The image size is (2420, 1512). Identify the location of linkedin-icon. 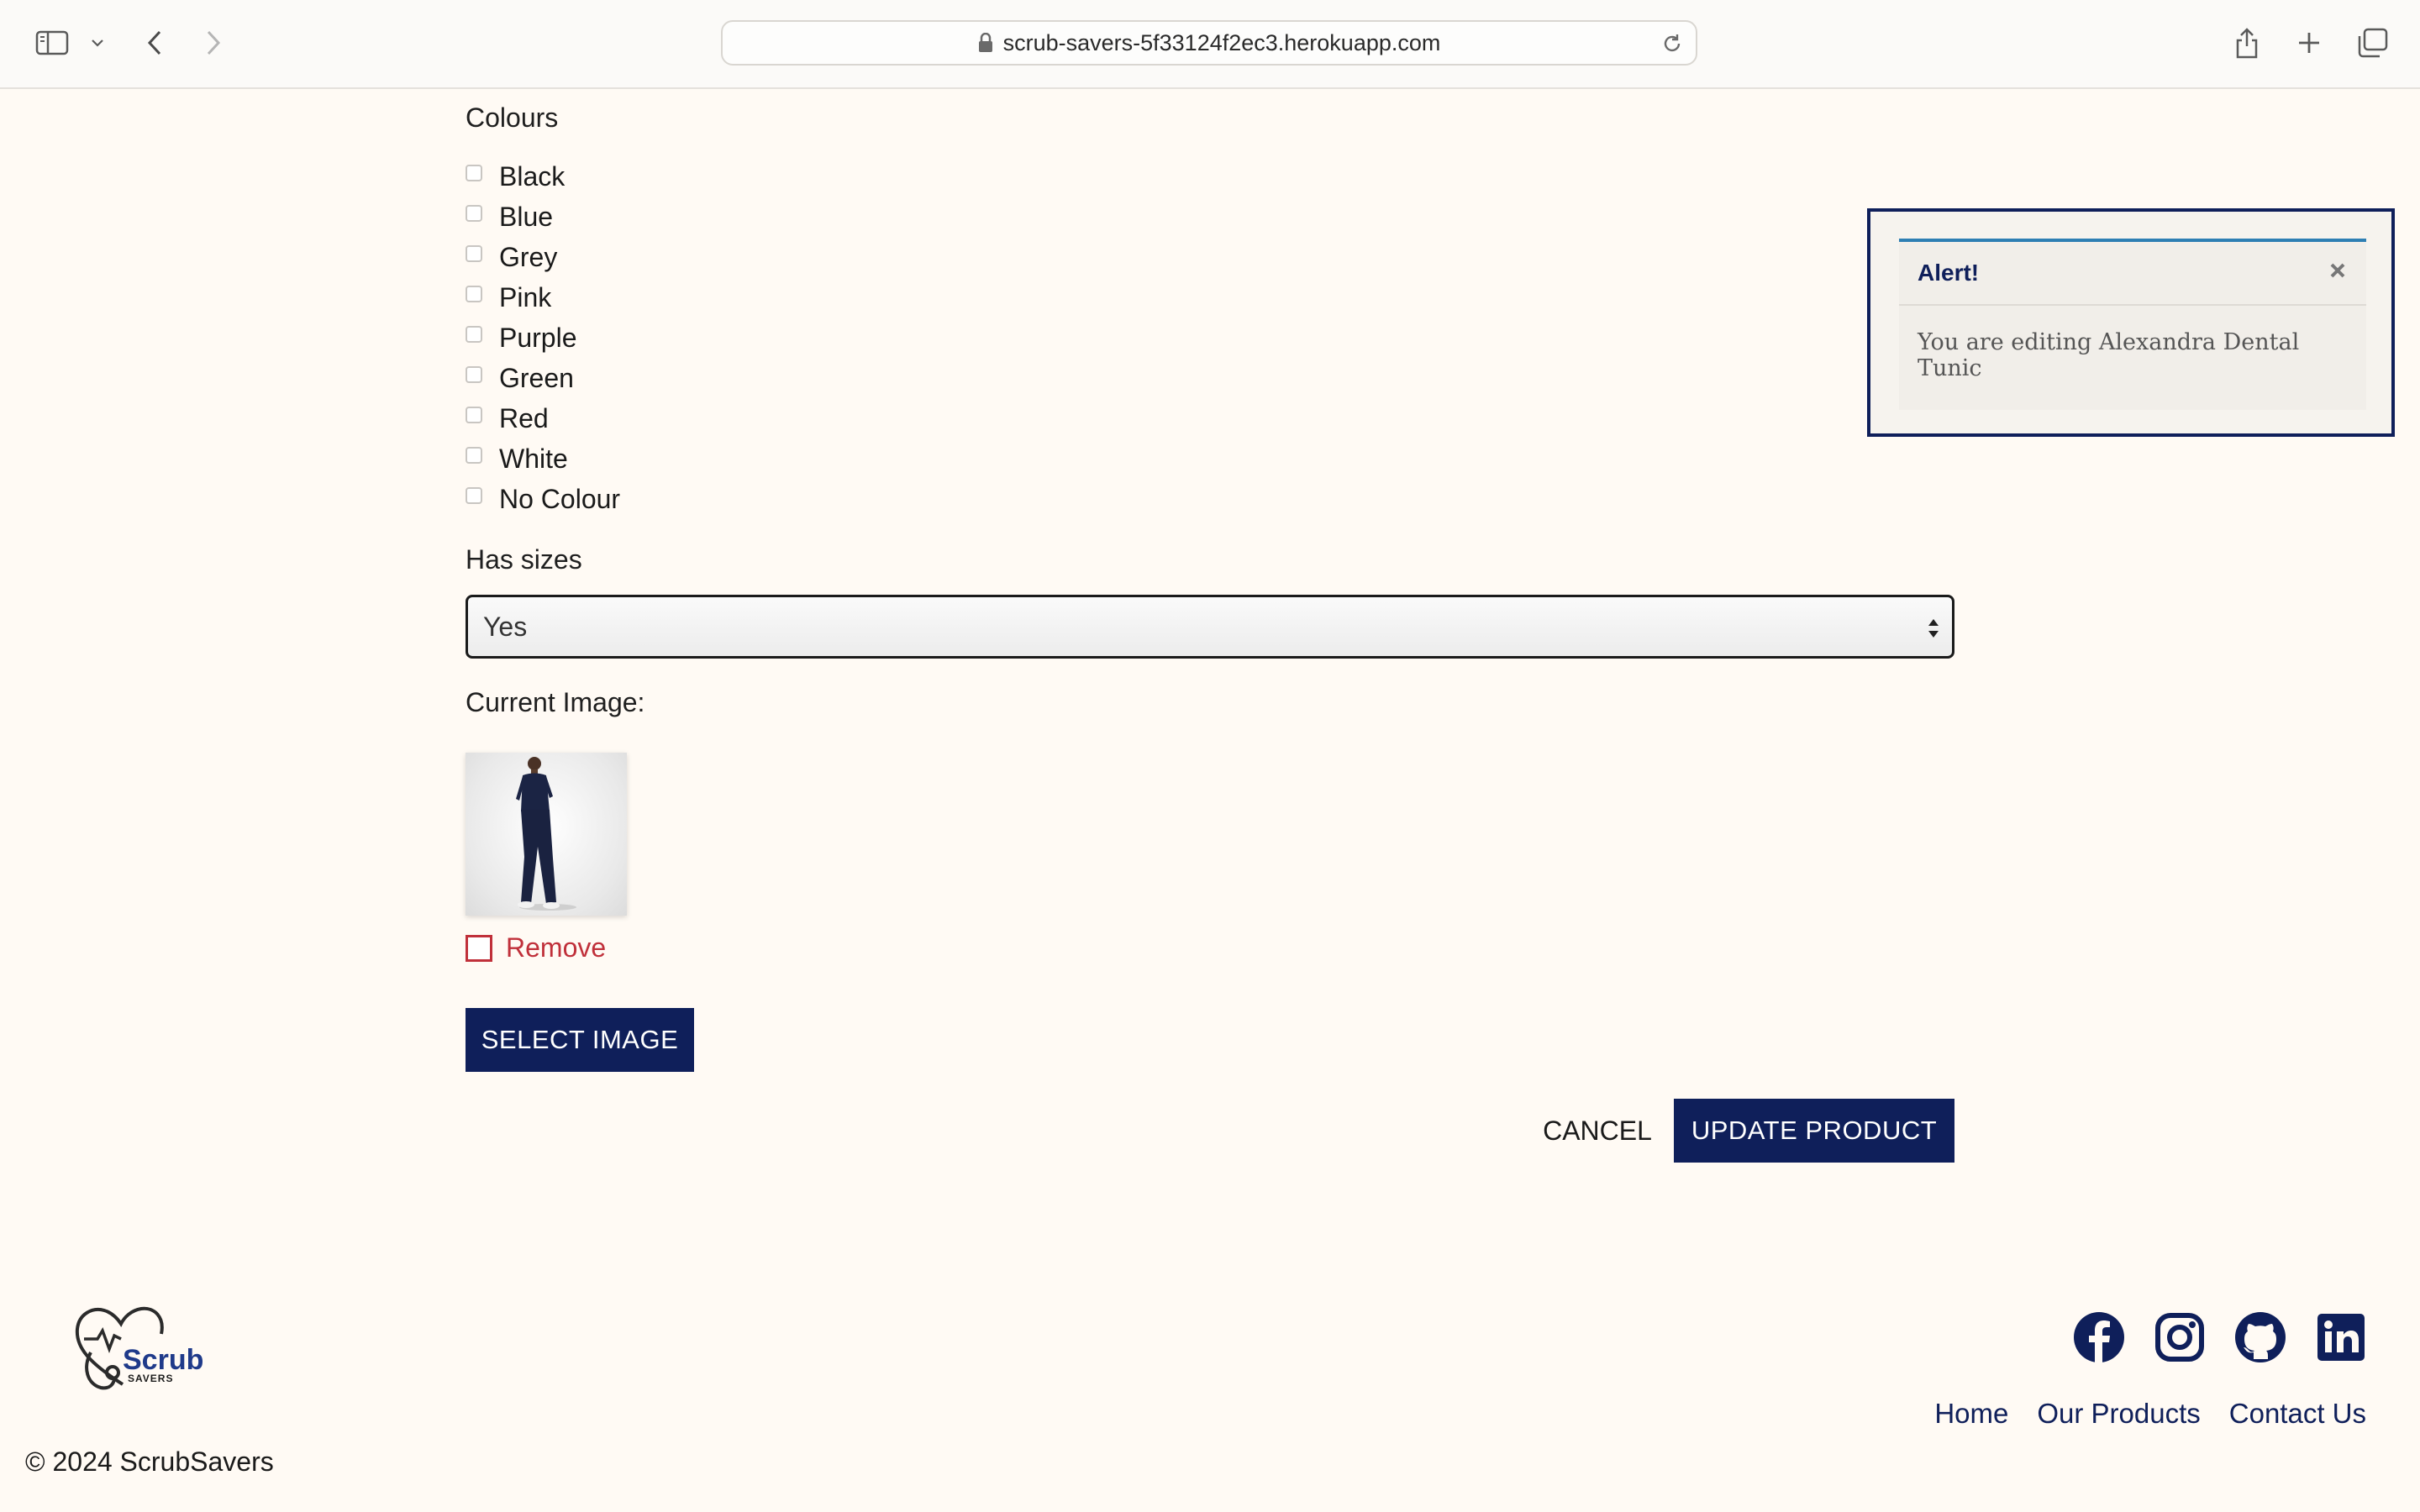
(2341, 1337).